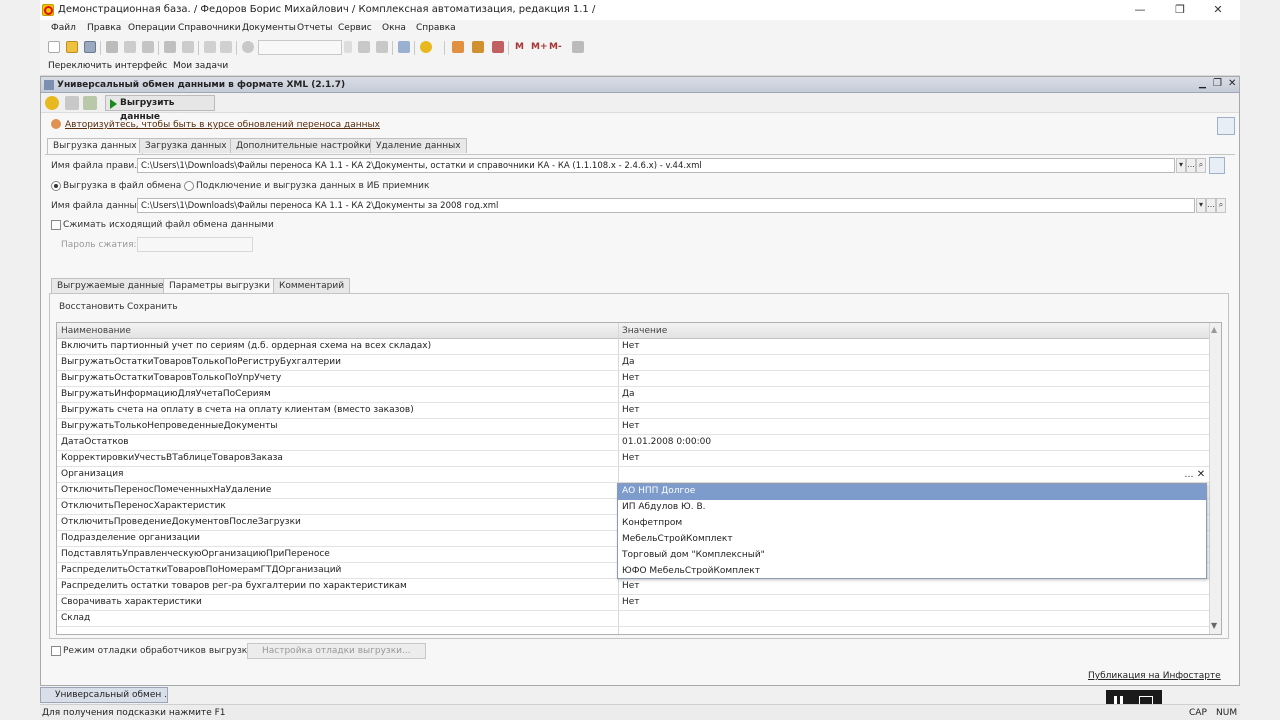 Image resolution: width=1280 pixels, height=720 pixels. What do you see at coordinates (1201, 165) in the screenshot?
I see `rules-open-button: ⌕` at bounding box center [1201, 165].